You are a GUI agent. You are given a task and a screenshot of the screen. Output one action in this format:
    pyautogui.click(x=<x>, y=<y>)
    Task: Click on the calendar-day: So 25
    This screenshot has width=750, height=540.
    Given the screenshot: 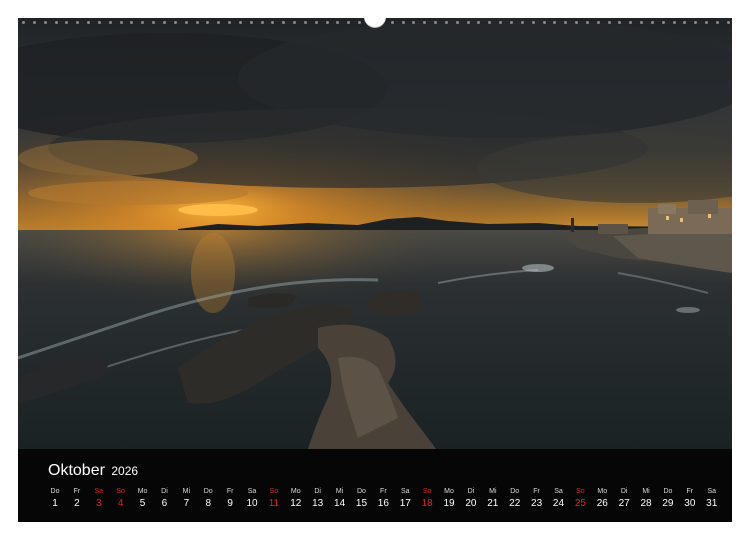 What is the action you would take?
    pyautogui.click(x=580, y=501)
    